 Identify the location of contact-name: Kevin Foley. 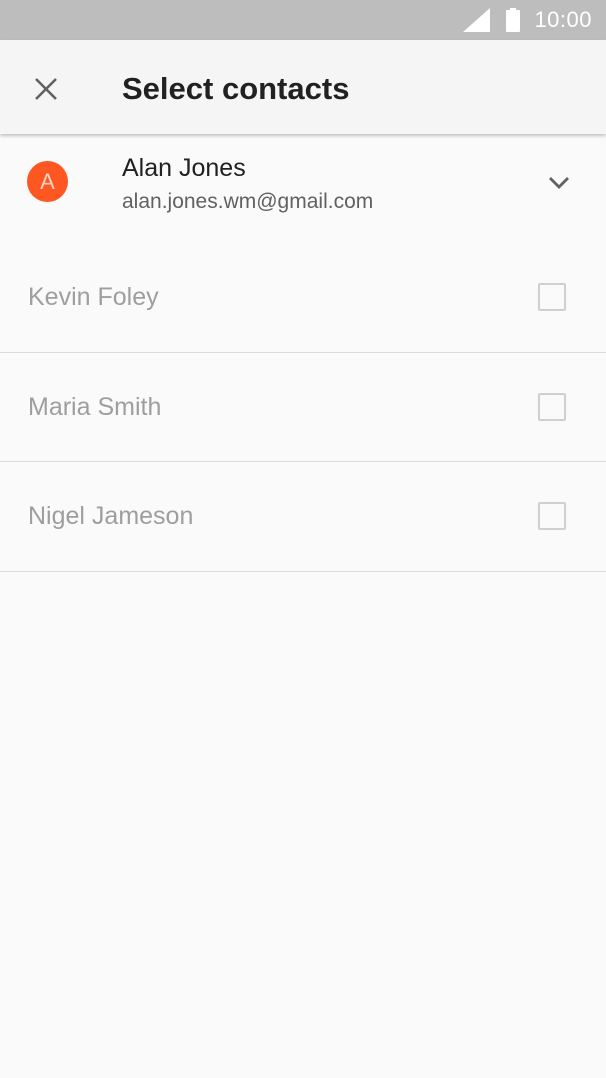
(93, 297).